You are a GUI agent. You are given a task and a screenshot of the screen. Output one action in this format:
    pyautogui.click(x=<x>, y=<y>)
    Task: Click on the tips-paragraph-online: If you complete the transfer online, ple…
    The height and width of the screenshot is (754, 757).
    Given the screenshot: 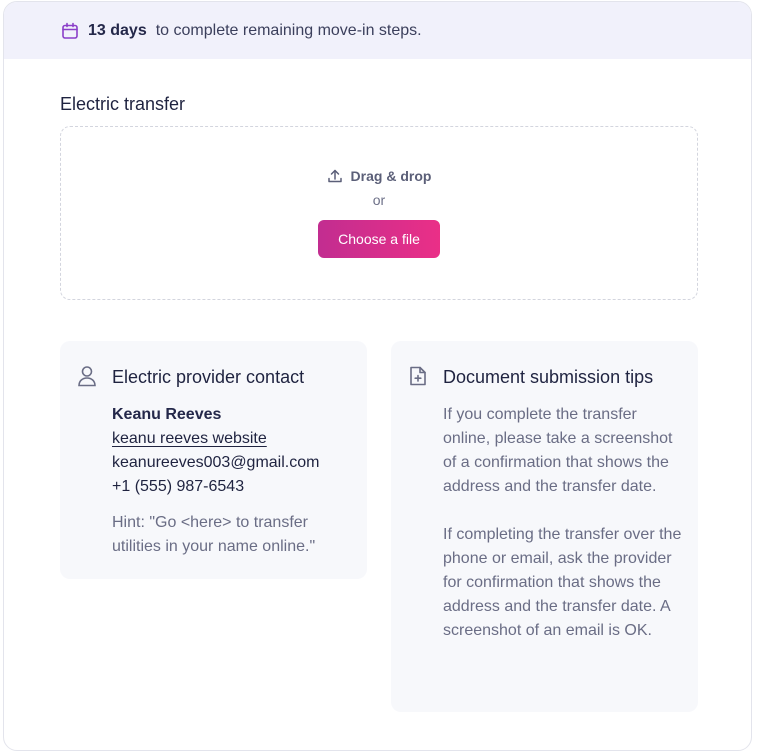 What is the action you would take?
    pyautogui.click(x=558, y=450)
    